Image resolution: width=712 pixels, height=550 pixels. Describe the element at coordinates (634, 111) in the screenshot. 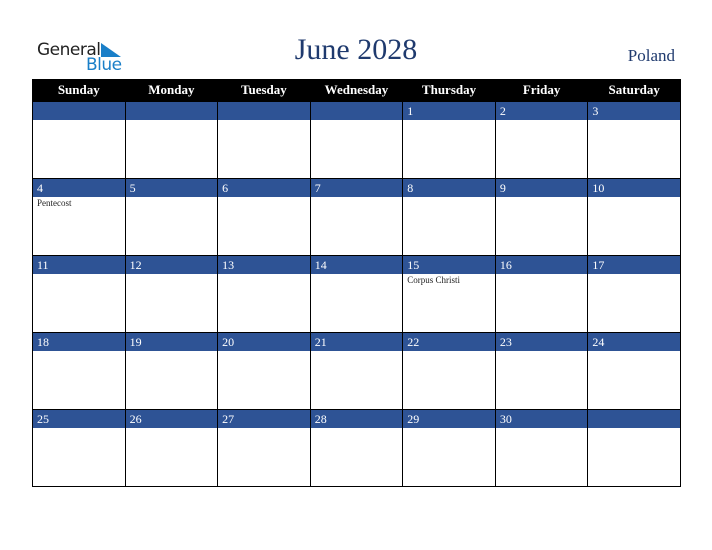

I see `day-number: 3` at that location.